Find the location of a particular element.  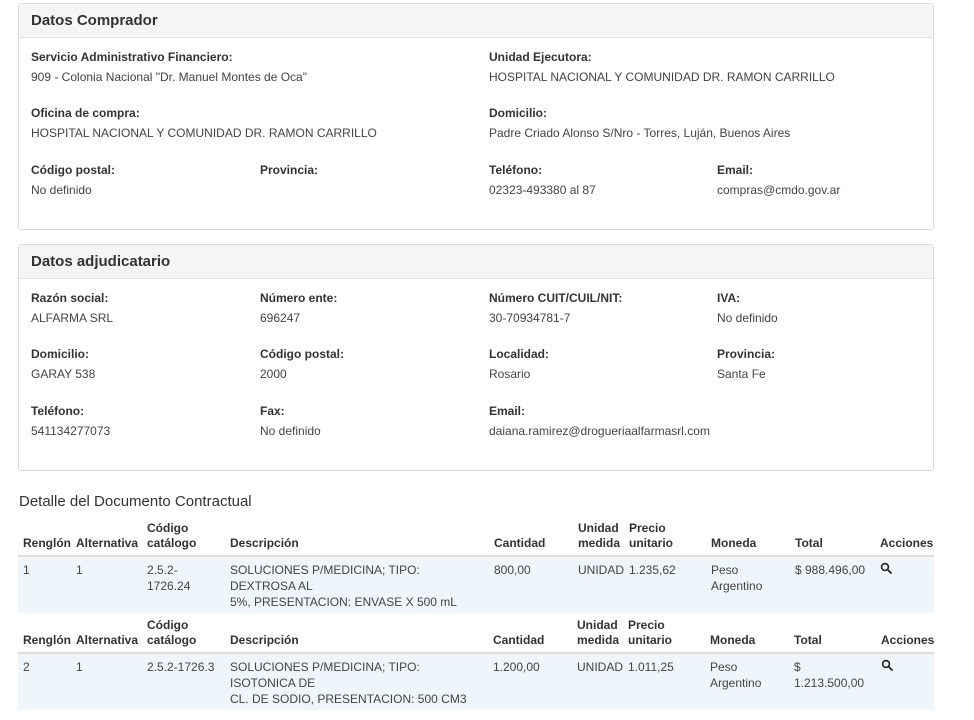

col-renglon: Renglón is located at coordinates (44, 538).